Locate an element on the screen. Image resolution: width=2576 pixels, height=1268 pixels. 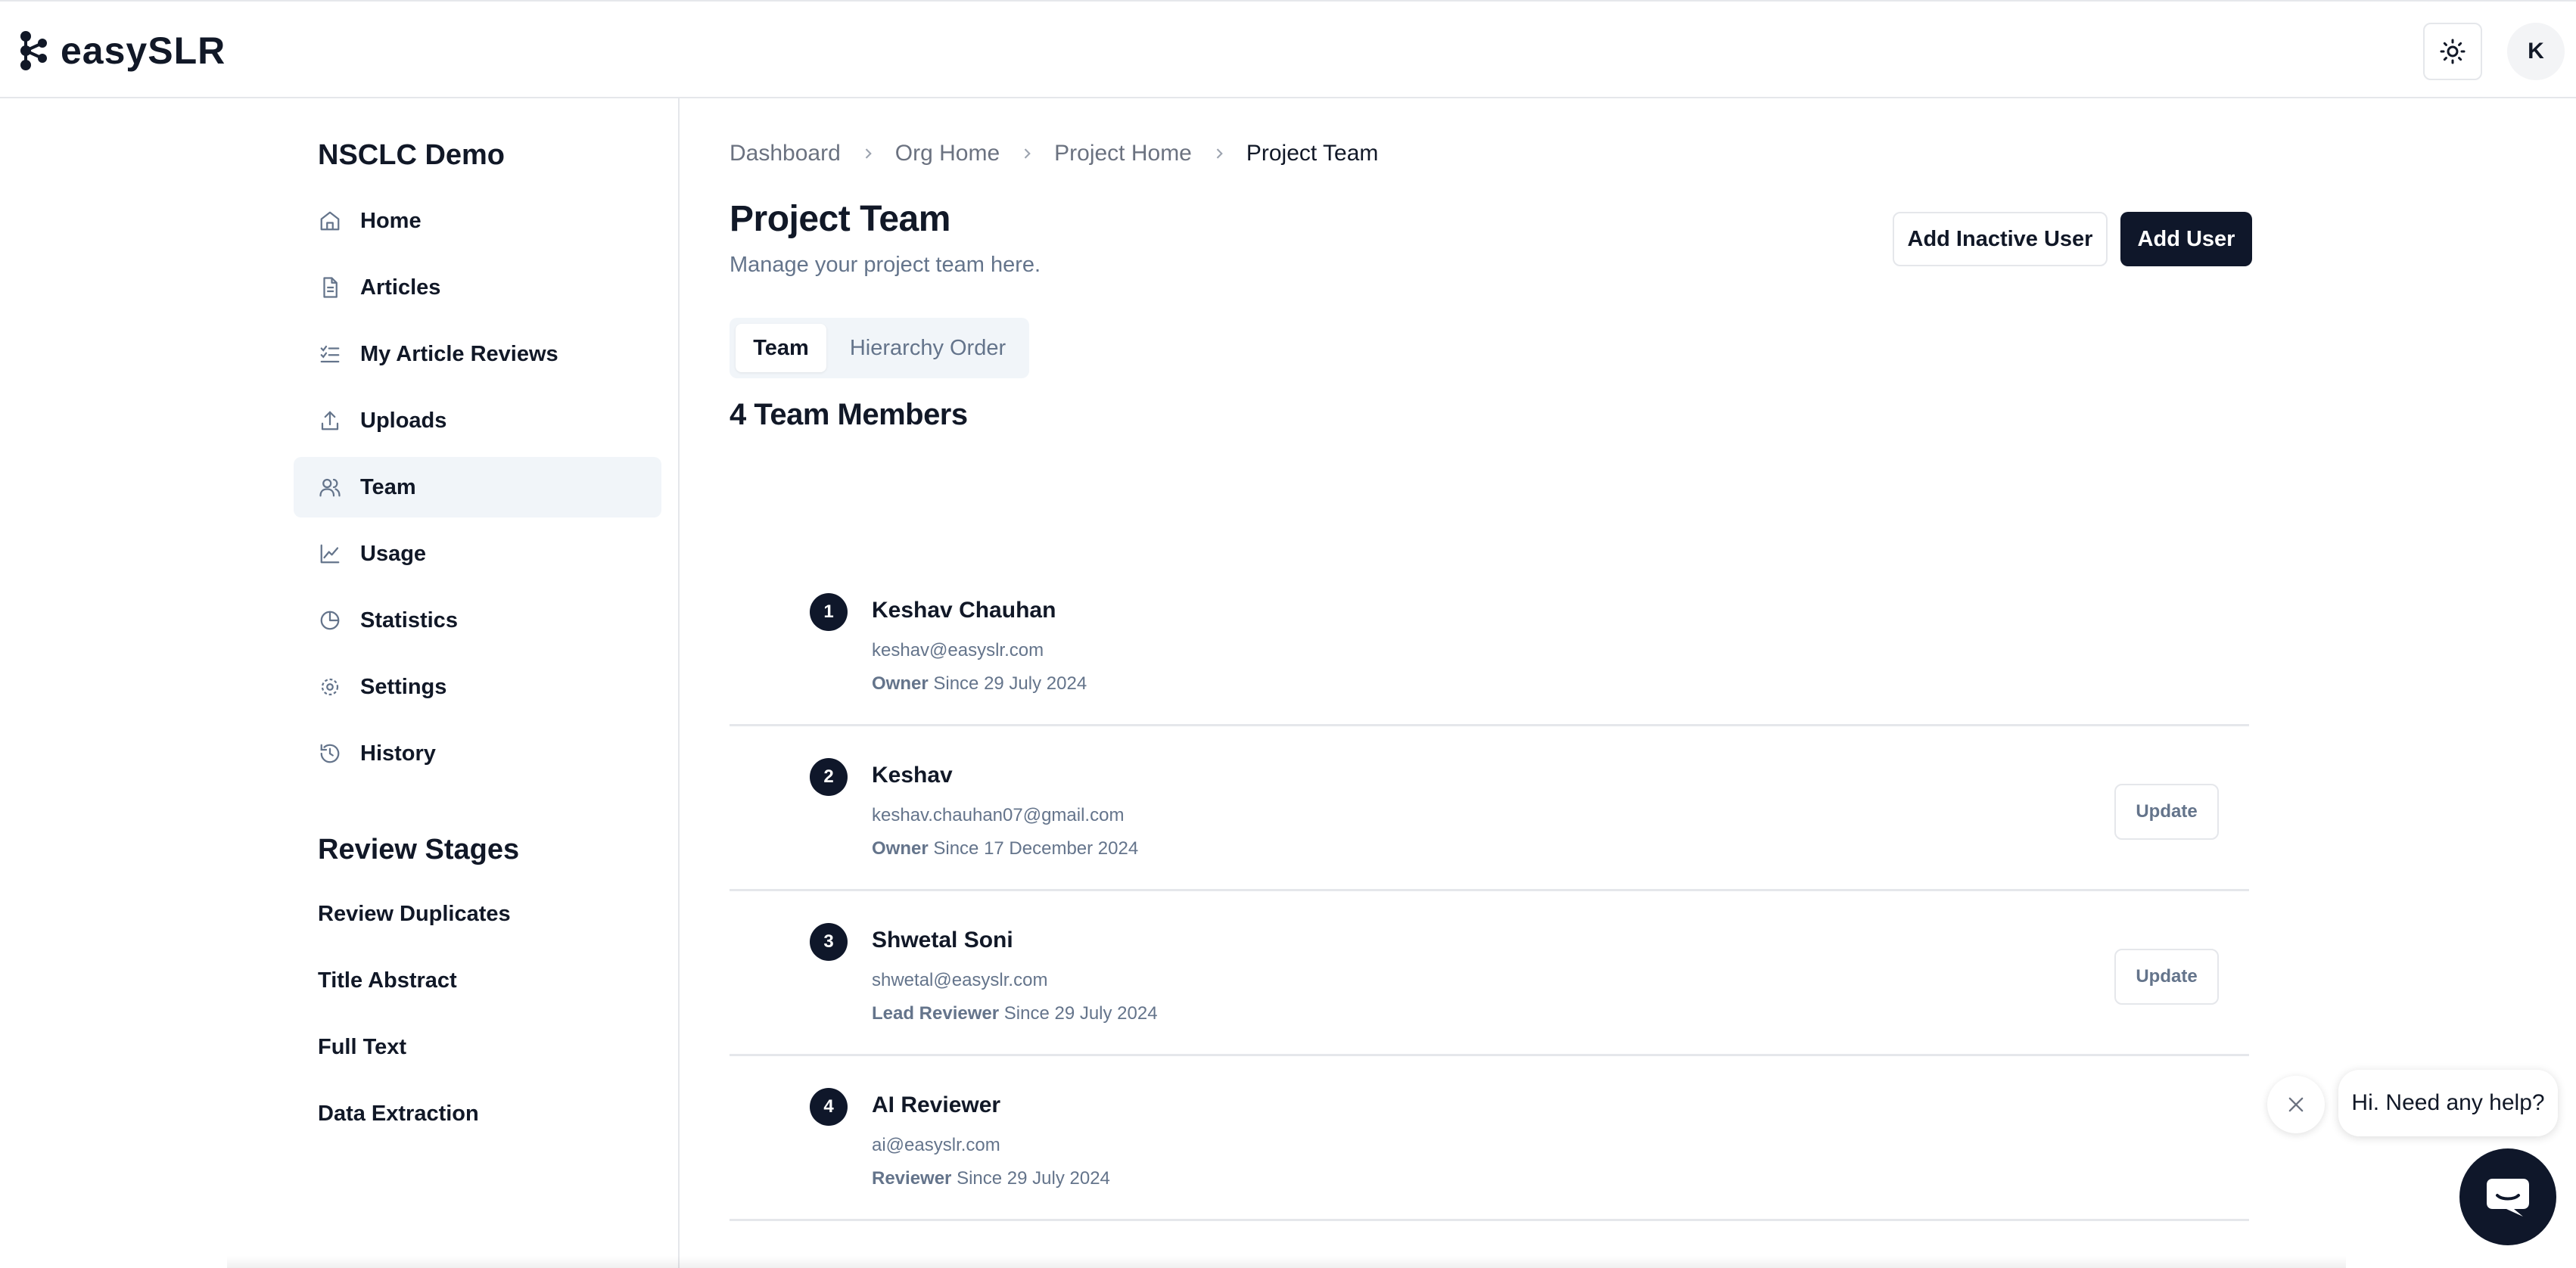
sidebar-item-history: History is located at coordinates (478, 754).